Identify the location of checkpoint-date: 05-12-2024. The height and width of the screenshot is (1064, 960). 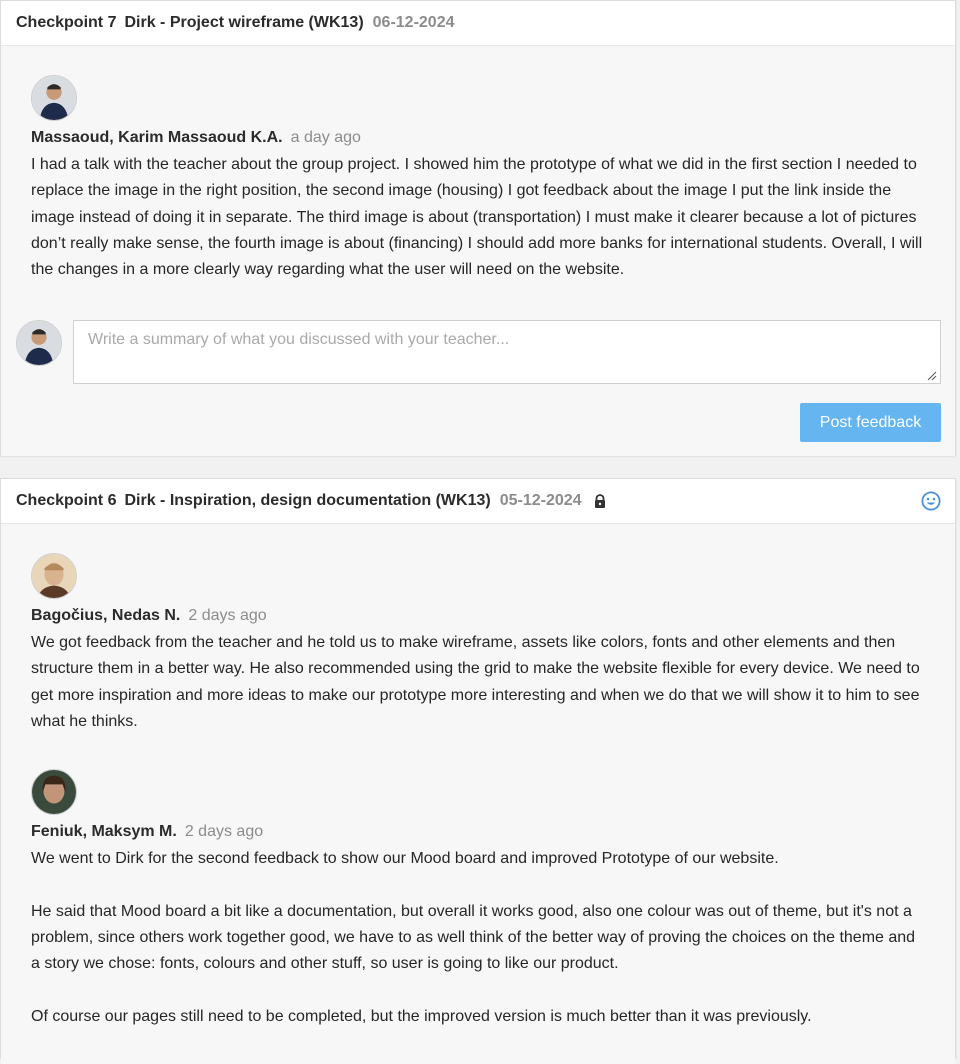
(540, 500).